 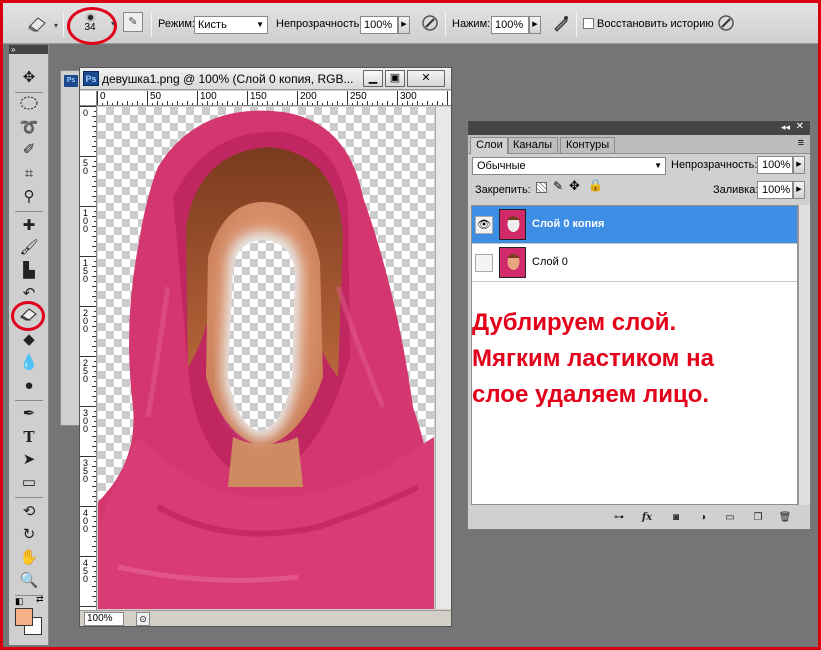 I want to click on lock-all-icon: 🔒, so click(x=595, y=185).